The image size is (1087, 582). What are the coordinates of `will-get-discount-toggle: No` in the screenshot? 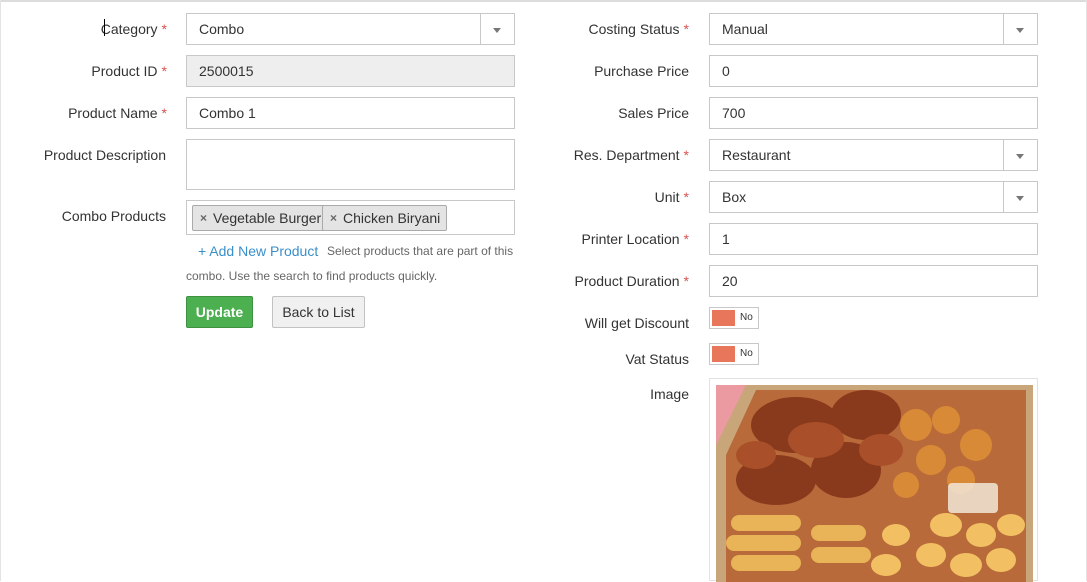 It's located at (734, 318).